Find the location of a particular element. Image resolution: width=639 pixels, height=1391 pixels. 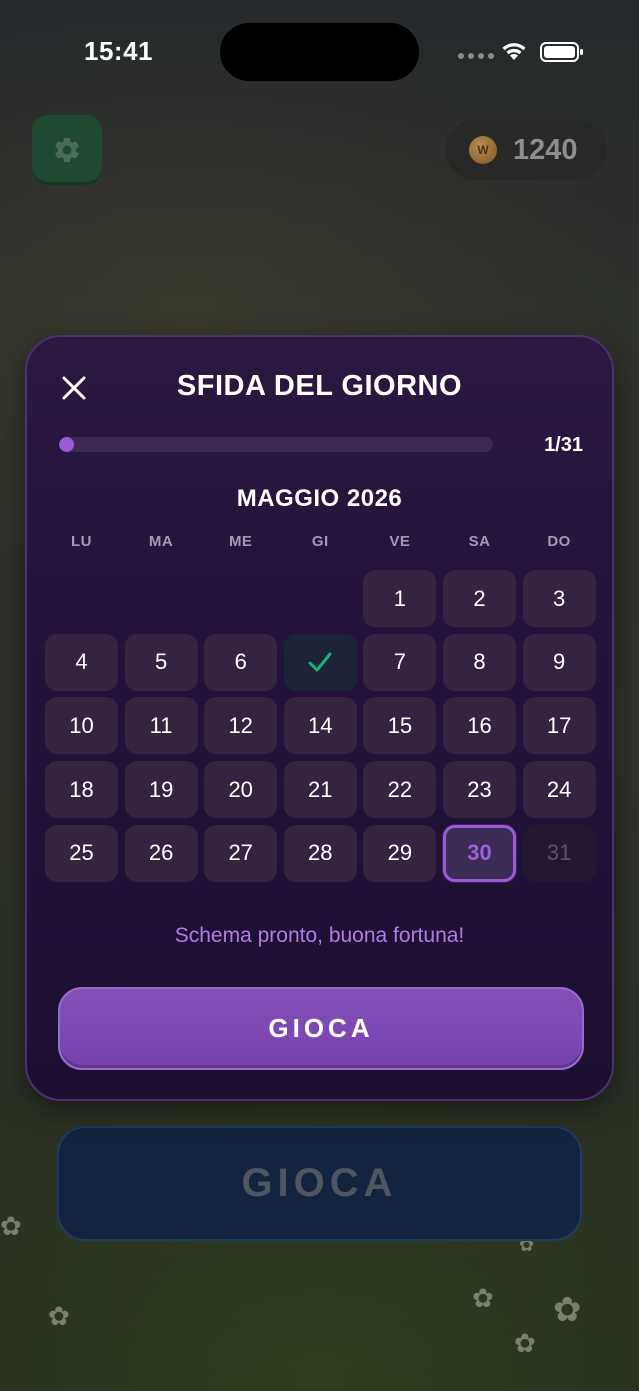

month-label: MAGGIO 2026 is located at coordinates (319, 498).